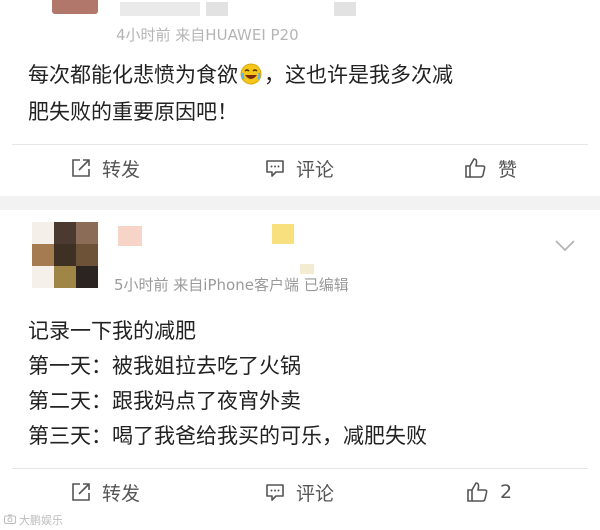 This screenshot has width=600, height=530. Describe the element at coordinates (508, 169) in the screenshot. I see `like-label: 赞` at that location.